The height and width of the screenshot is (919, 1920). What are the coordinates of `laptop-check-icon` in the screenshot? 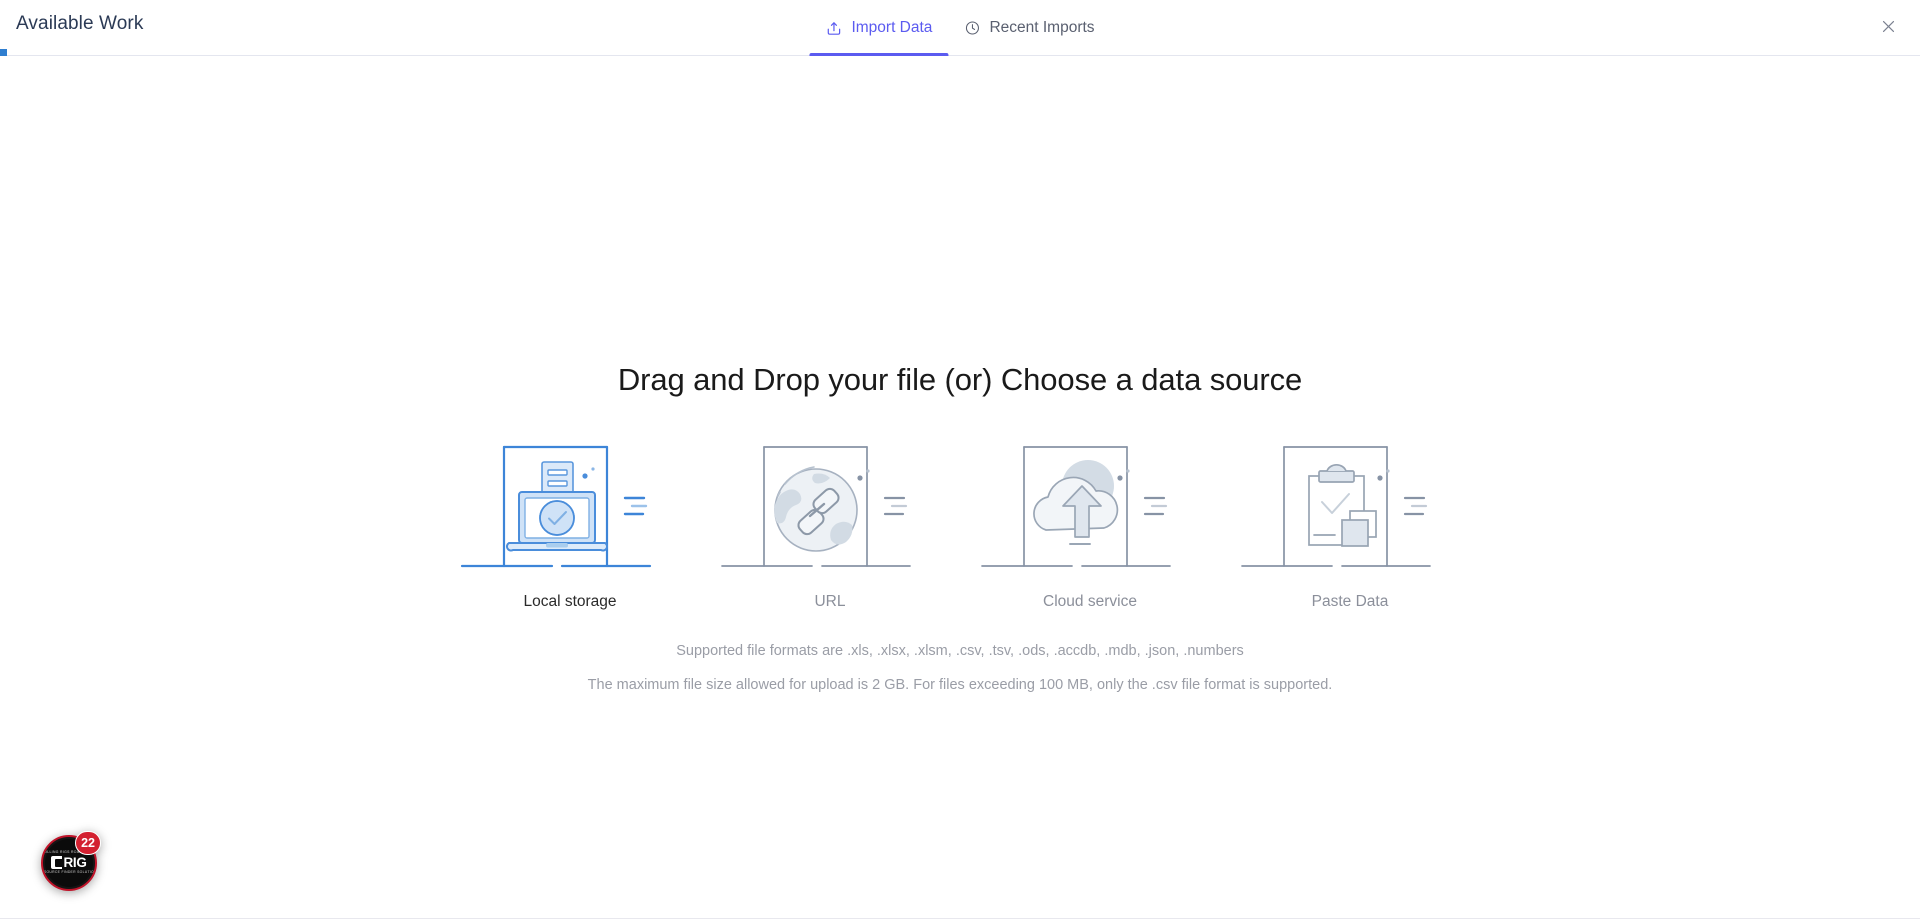 It's located at (570, 506).